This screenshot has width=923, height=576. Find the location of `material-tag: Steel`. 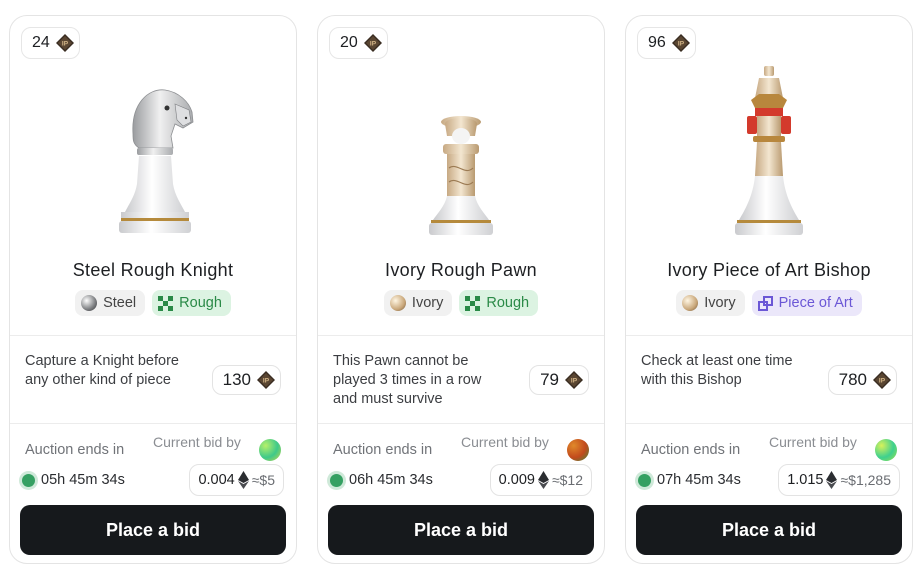

material-tag: Steel is located at coordinates (110, 303).